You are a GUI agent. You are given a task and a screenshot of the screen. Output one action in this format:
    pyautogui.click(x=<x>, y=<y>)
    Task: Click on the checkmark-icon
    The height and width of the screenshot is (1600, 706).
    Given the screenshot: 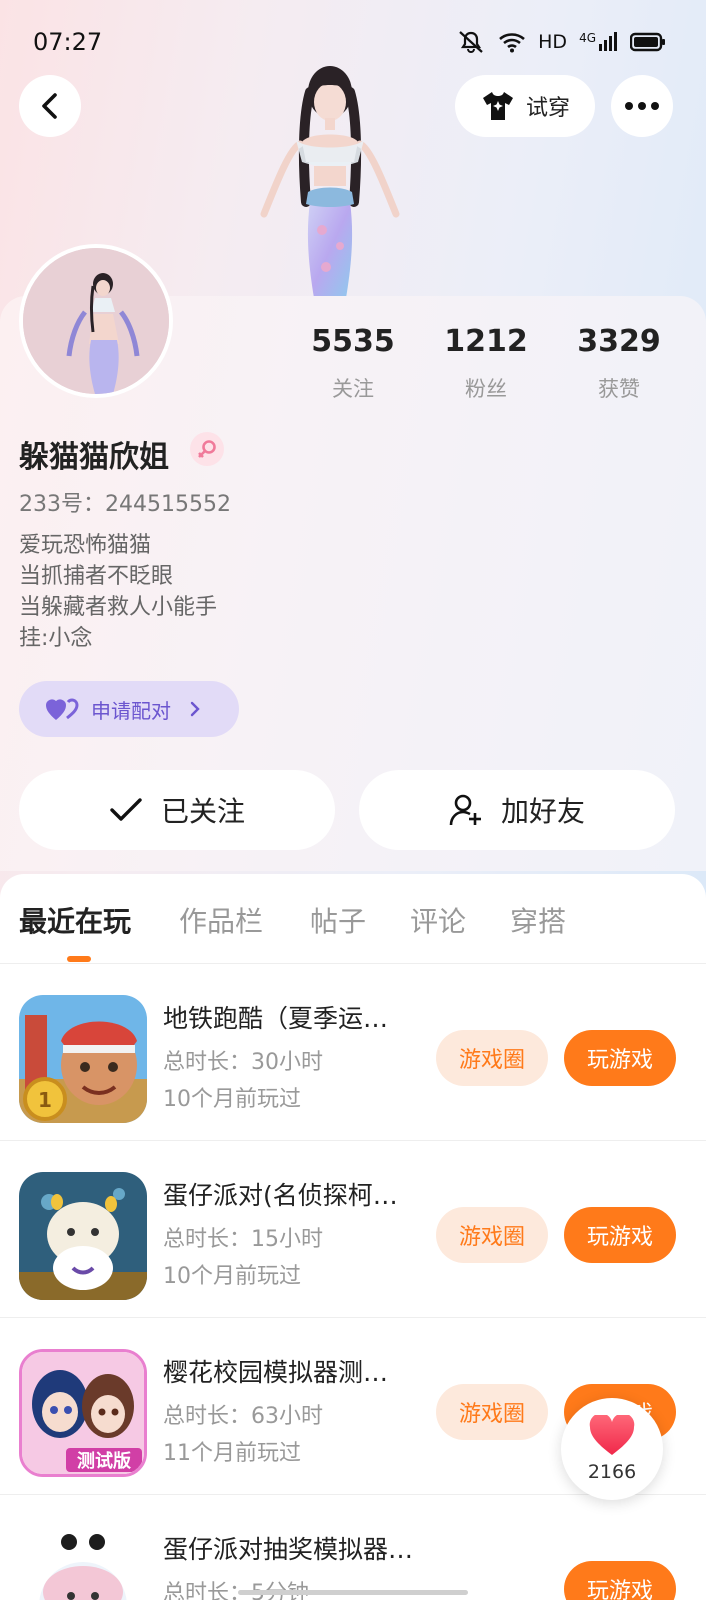 What is the action you would take?
    pyautogui.click(x=126, y=809)
    